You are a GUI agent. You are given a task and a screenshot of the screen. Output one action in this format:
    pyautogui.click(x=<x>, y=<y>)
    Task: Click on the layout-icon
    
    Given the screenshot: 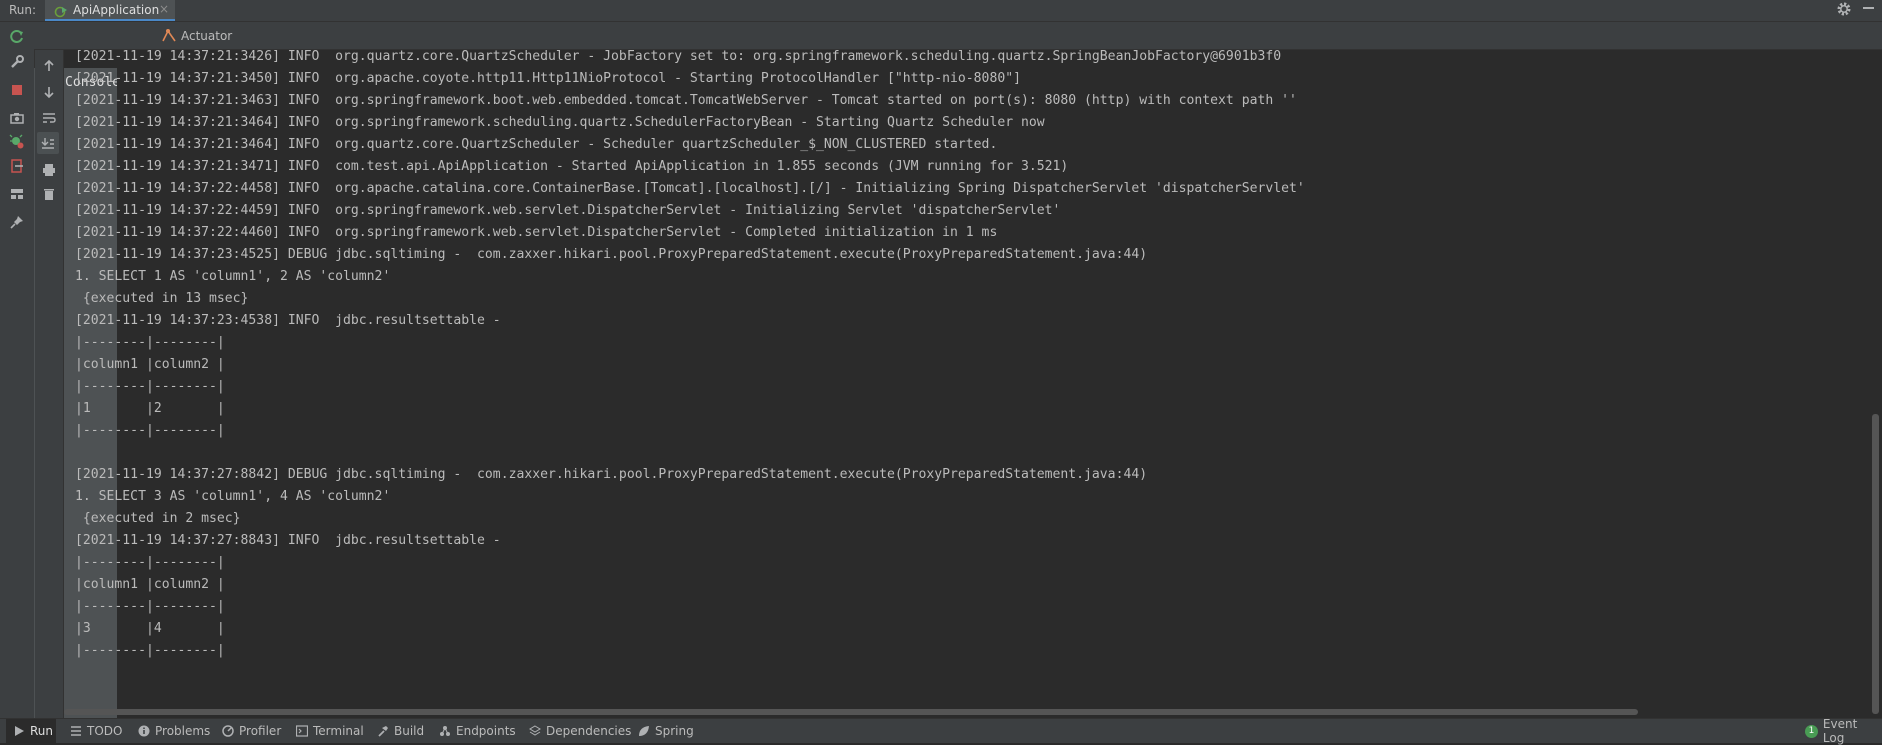 What is the action you would take?
    pyautogui.click(x=17, y=194)
    